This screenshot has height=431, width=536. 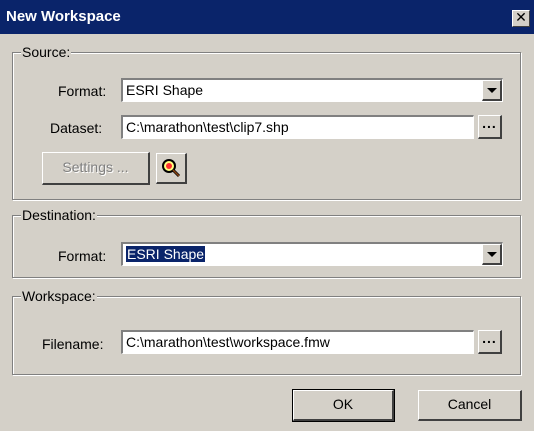 I want to click on source-format-dropdown-button, so click(x=492, y=90).